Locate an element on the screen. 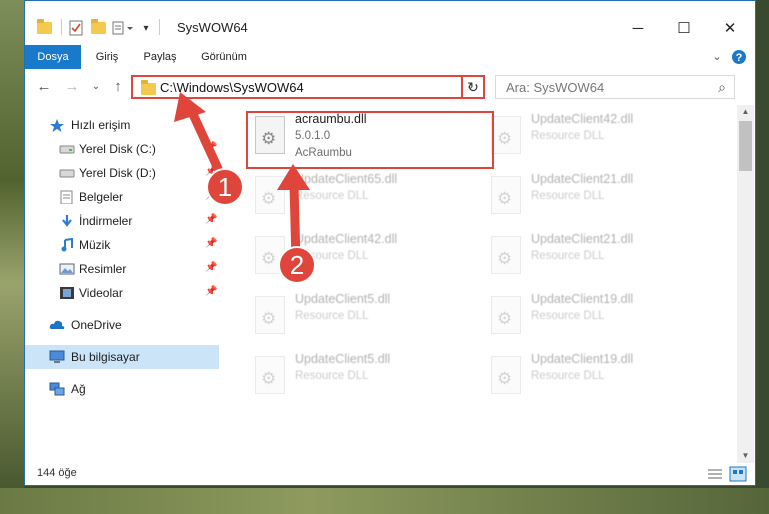  customize-toolbar-icon is located at coordinates (123, 28).